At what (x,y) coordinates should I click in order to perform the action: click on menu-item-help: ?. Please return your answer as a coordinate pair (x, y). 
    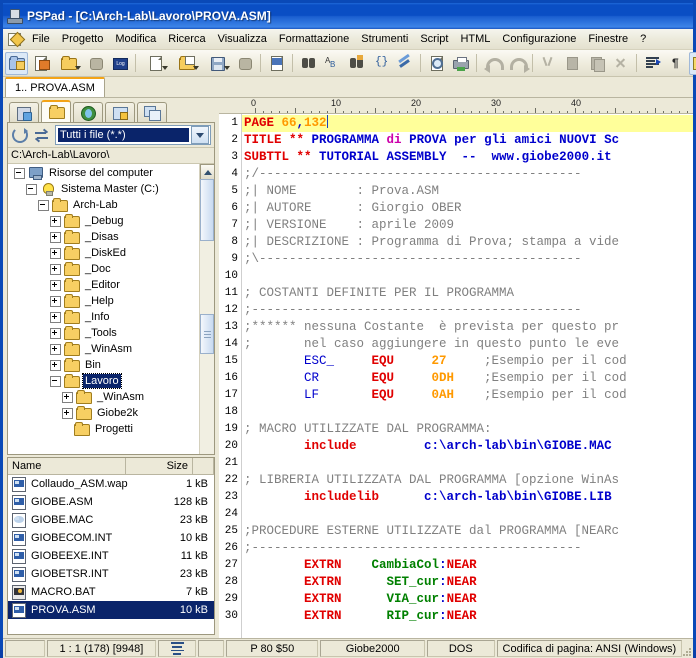
    Looking at the image, I should click on (643, 39).